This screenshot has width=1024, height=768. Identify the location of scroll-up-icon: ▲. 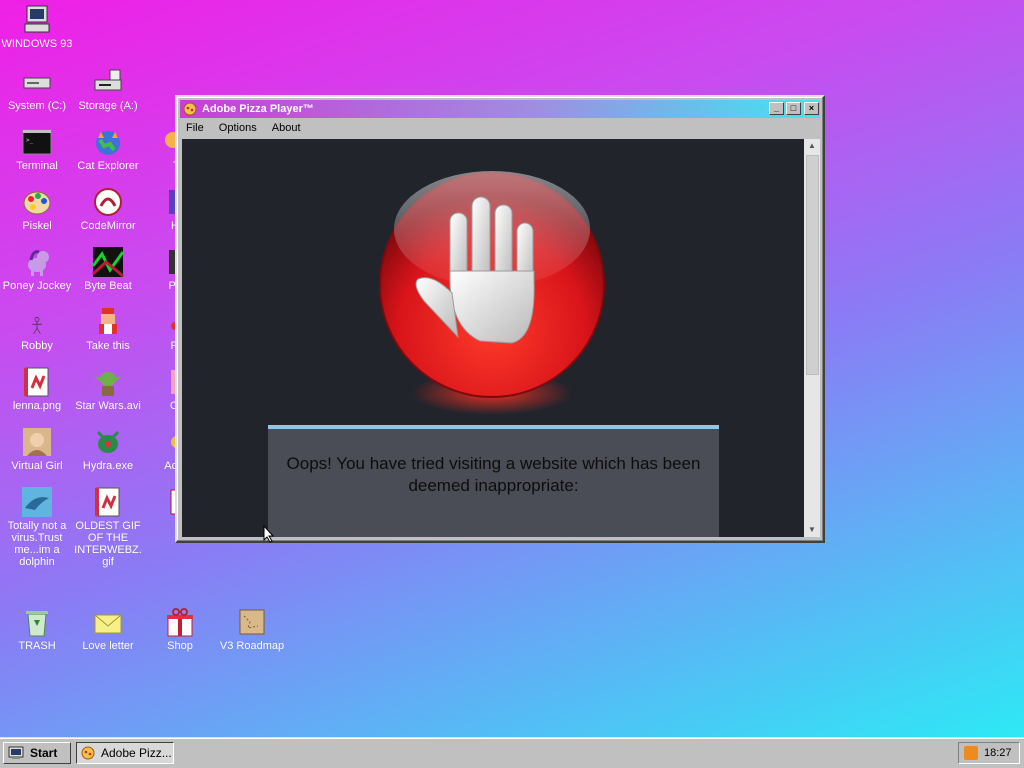
(812, 146).